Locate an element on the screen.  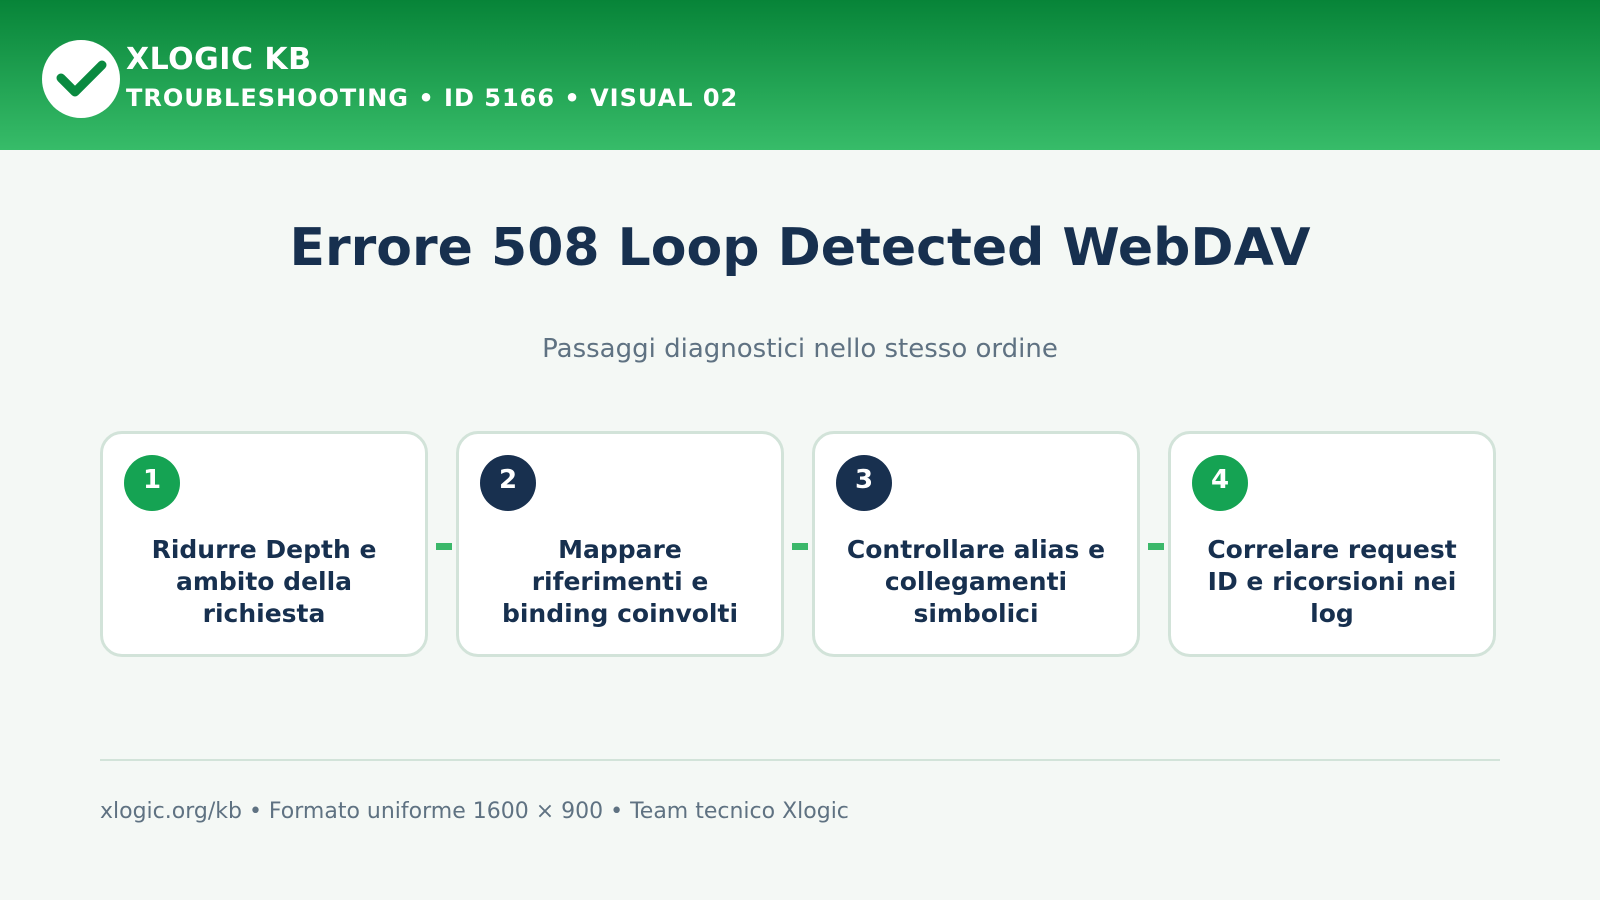
brand-subtitle: TROUBLESHOOTING • ID 5166 • VISUAL 02 is located at coordinates (432, 98).